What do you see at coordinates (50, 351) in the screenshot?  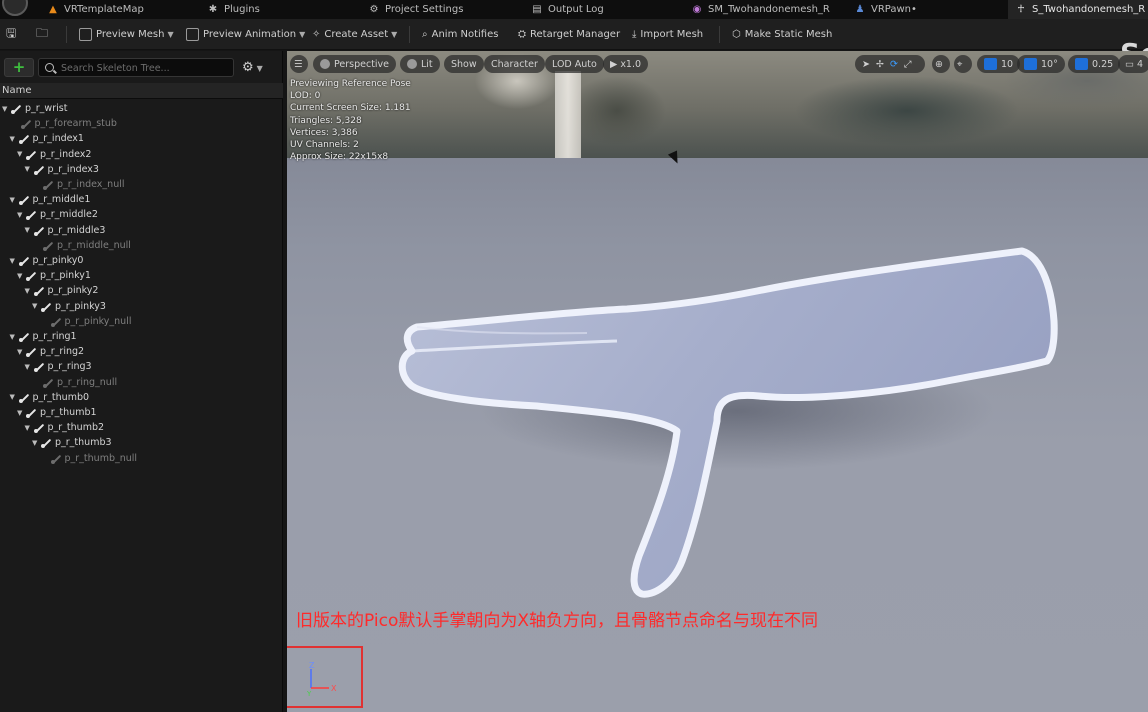 I see `bone-row-p-r-ring2: ▼ p_r_ring2` at bounding box center [50, 351].